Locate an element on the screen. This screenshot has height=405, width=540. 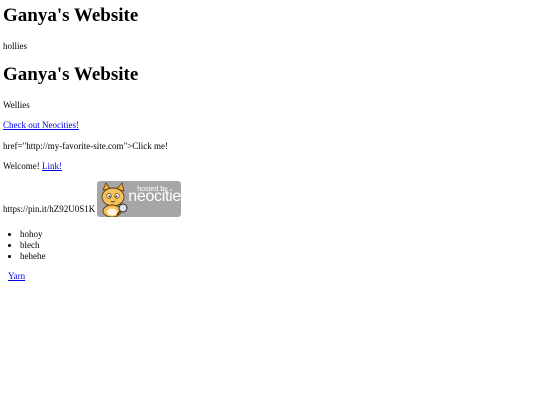
page-title: Ganya's Website is located at coordinates (71, 15).